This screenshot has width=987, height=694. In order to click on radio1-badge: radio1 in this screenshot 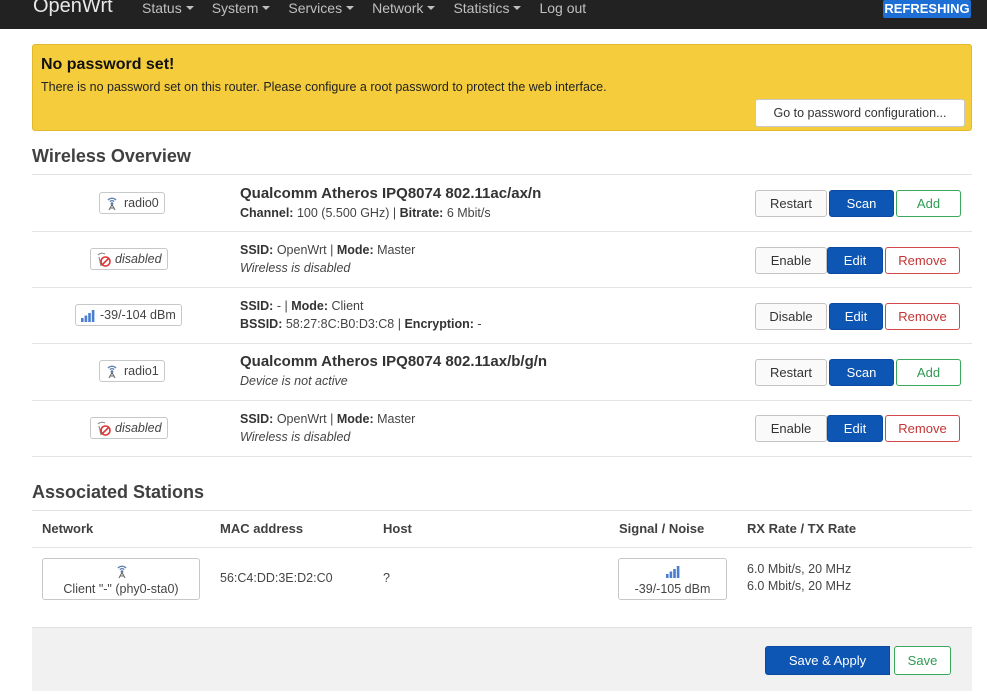, I will do `click(132, 371)`.